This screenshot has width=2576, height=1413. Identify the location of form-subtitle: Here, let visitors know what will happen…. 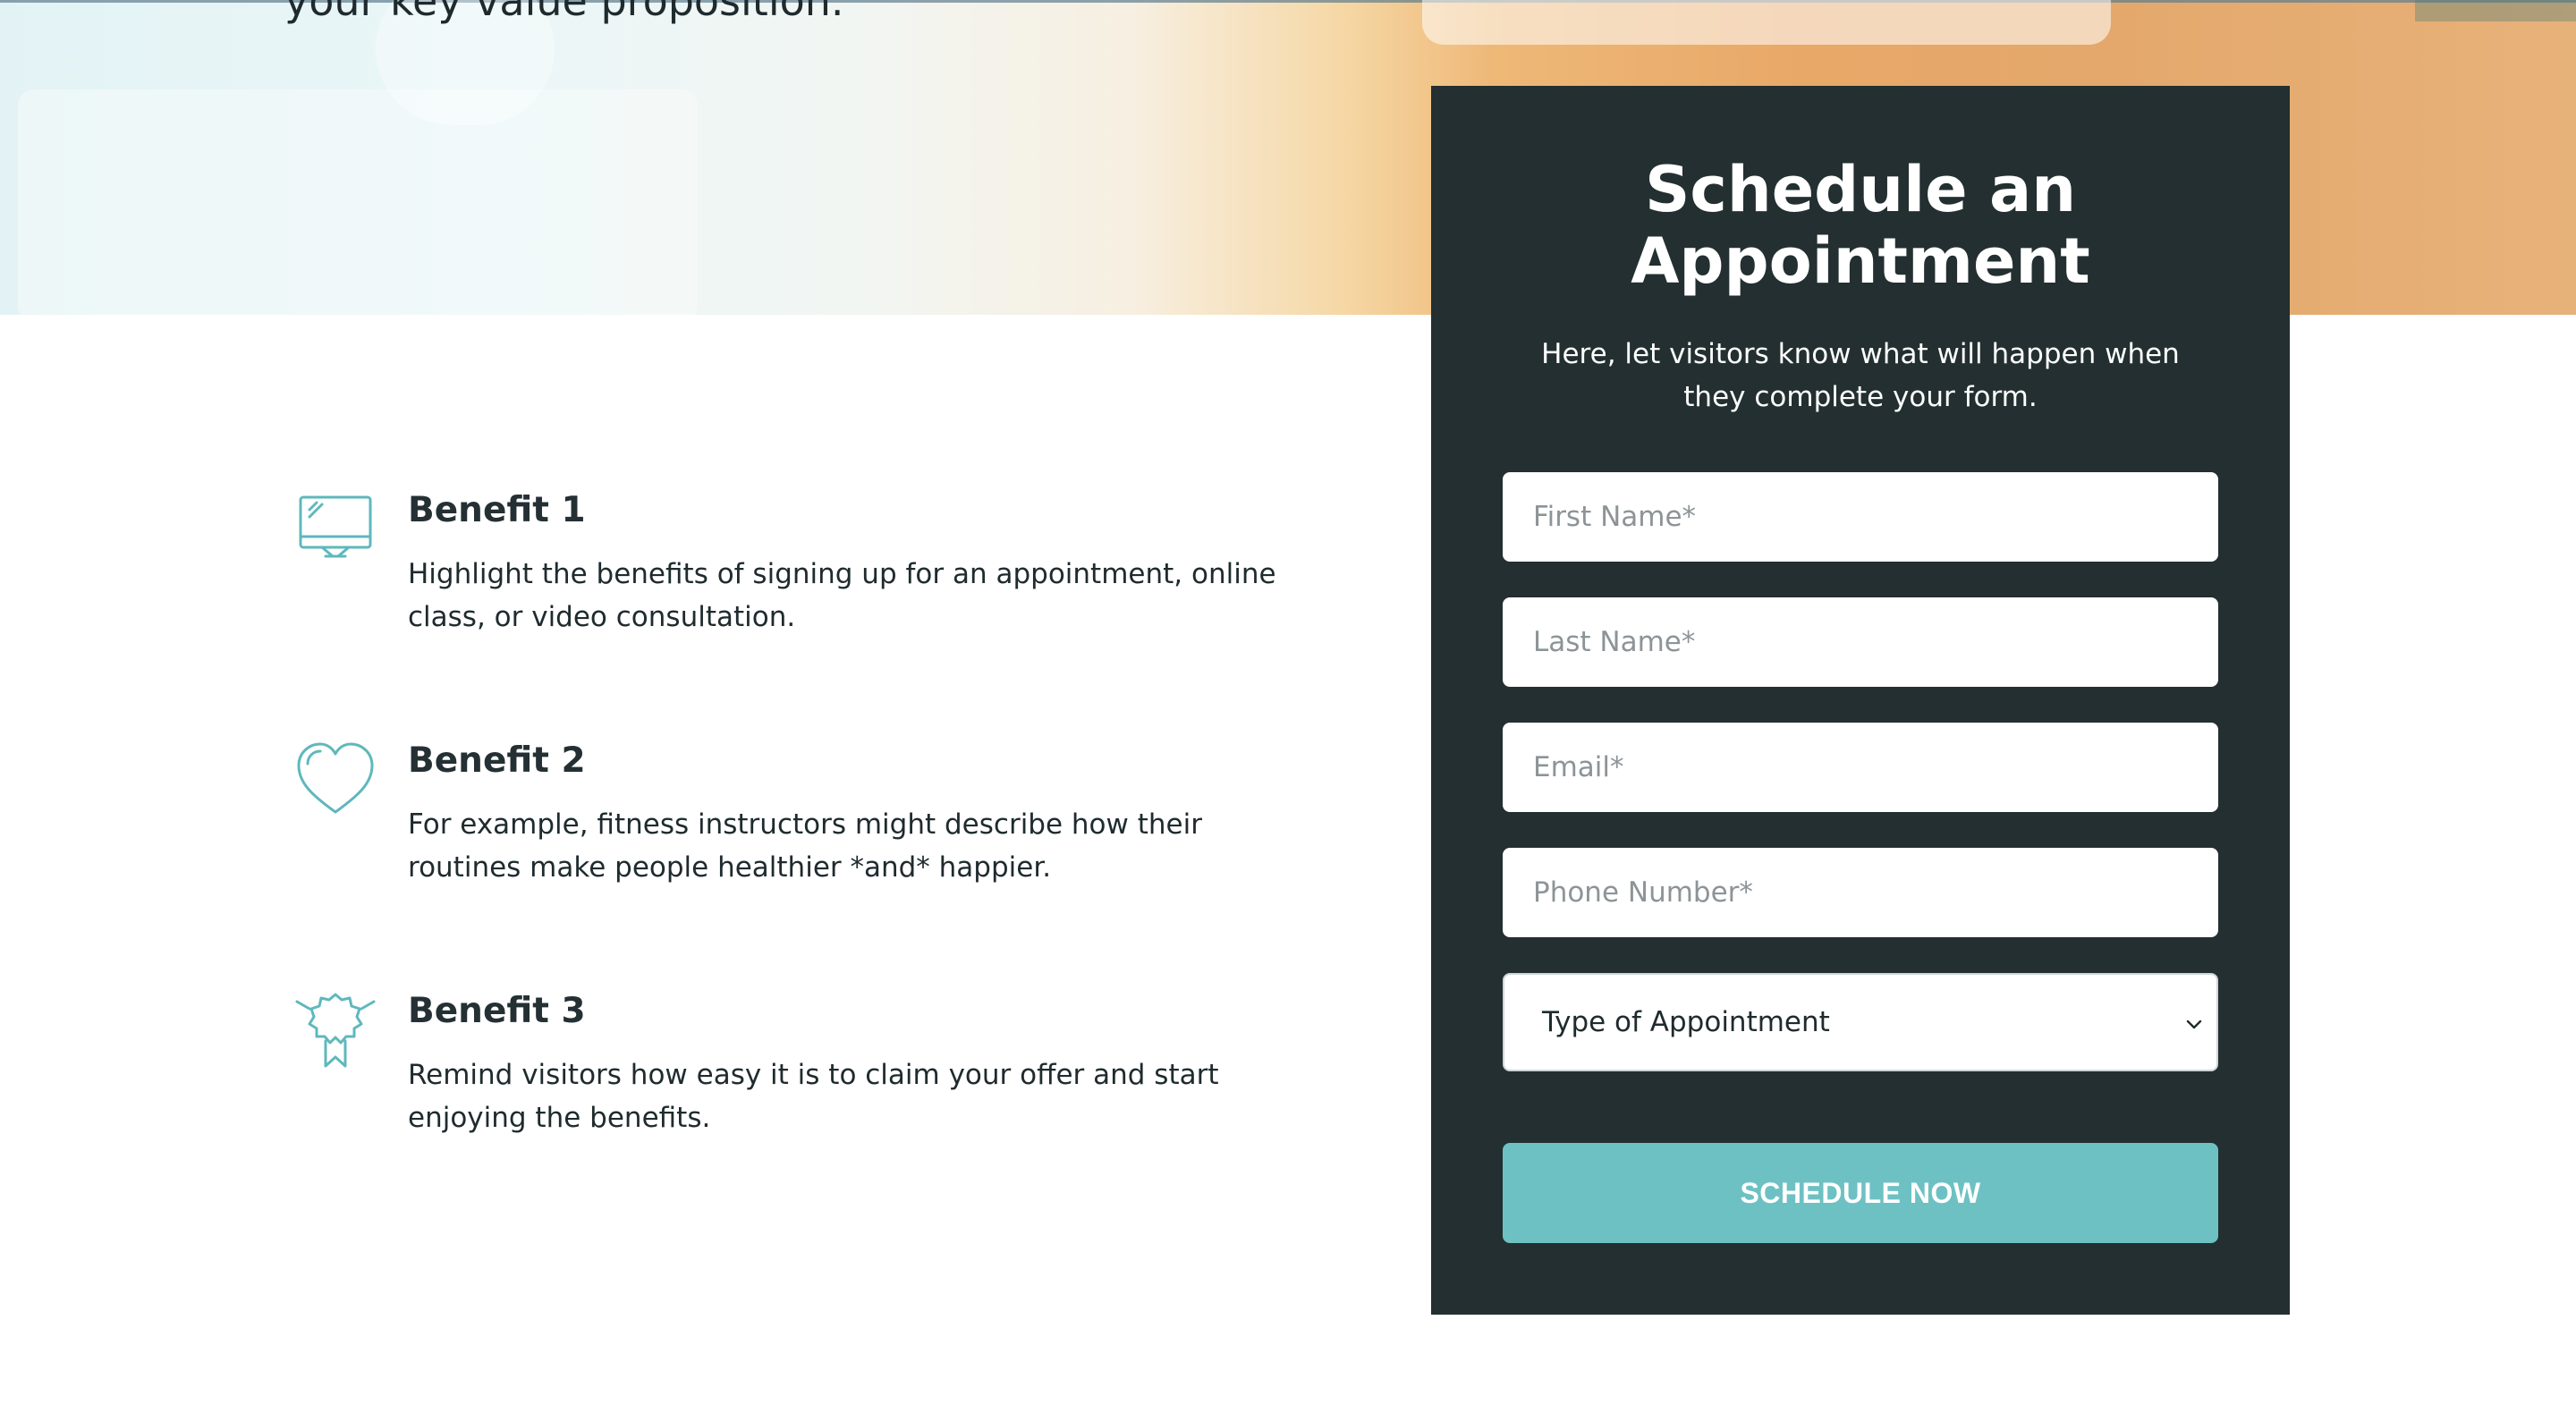
(1860, 375).